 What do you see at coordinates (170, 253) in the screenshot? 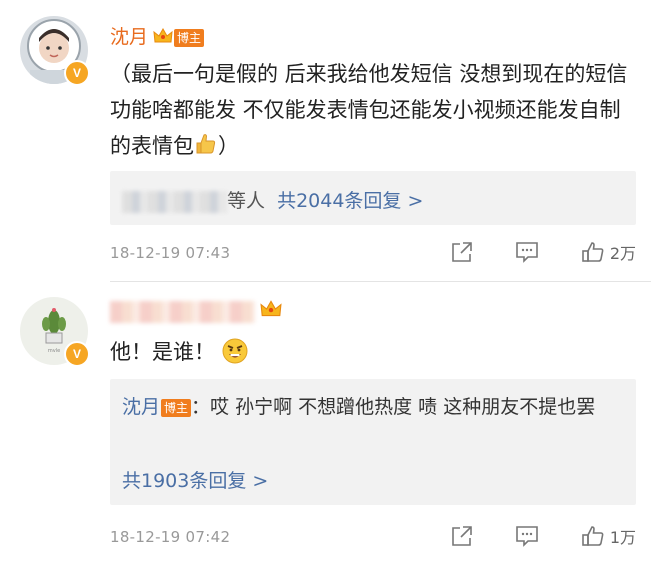
I see `timestamp: 18-12-19 07:43` at bounding box center [170, 253].